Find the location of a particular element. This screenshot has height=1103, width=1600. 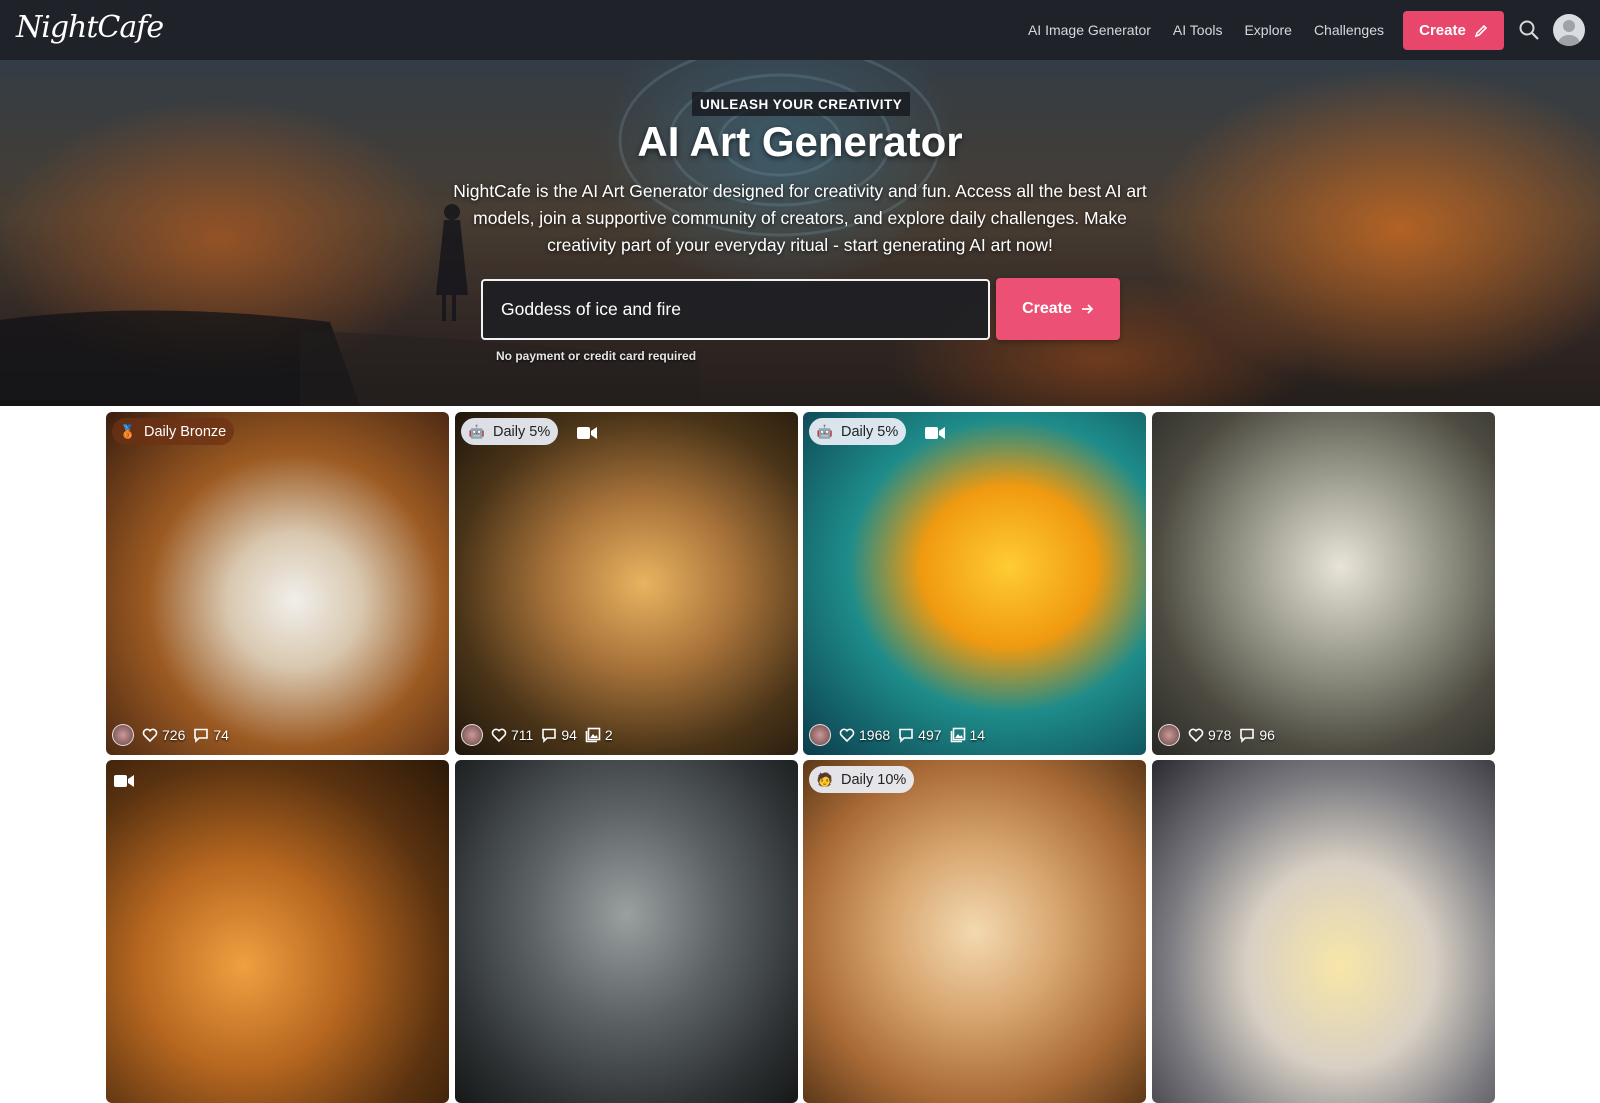

nav-link-ai-image-generator: AI Image Generator is located at coordinates (1089, 30).